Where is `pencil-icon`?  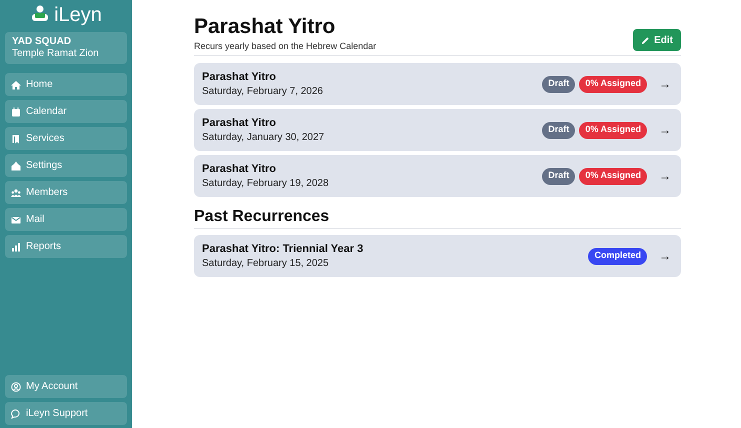
pencil-icon is located at coordinates (645, 40).